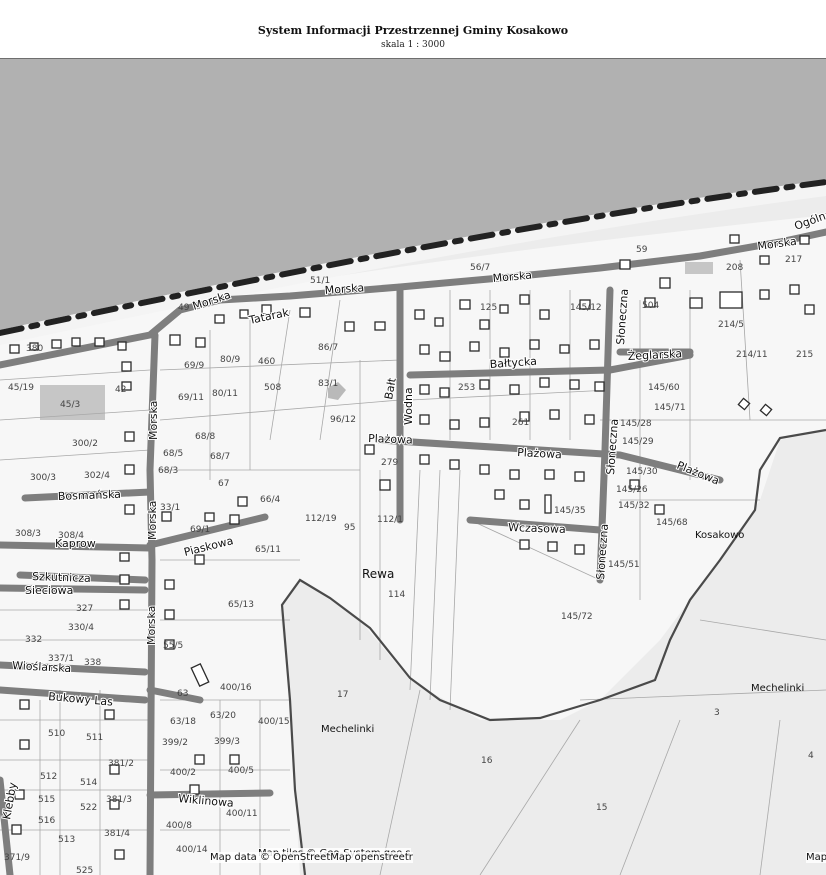 The height and width of the screenshot is (875, 826). I want to click on parcel-number: 279, so click(389, 463).